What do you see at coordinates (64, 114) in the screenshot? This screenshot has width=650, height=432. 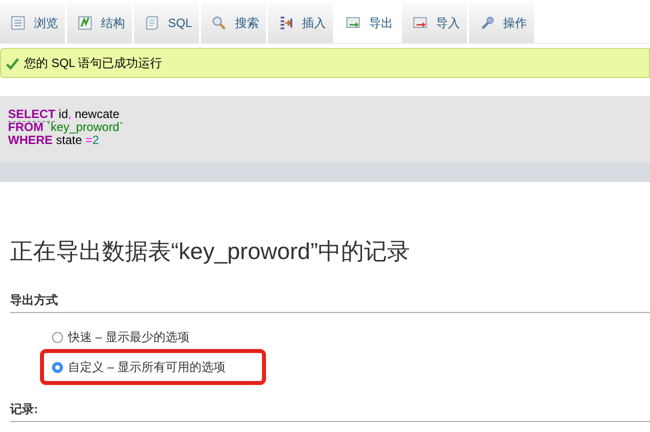 I see `sql-line: SELECT id, newcate` at bounding box center [64, 114].